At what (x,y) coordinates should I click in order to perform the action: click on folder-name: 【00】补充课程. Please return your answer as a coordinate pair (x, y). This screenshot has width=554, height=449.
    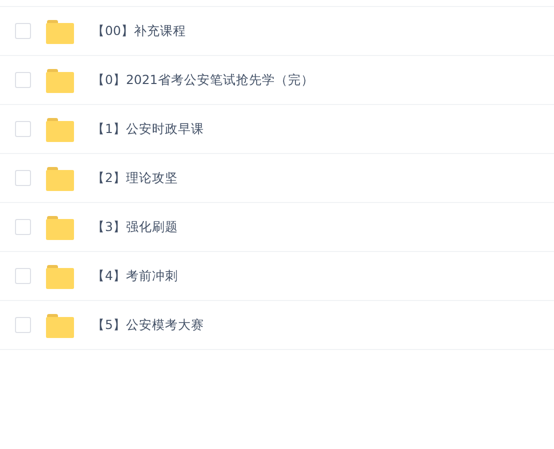
    Looking at the image, I should click on (139, 31).